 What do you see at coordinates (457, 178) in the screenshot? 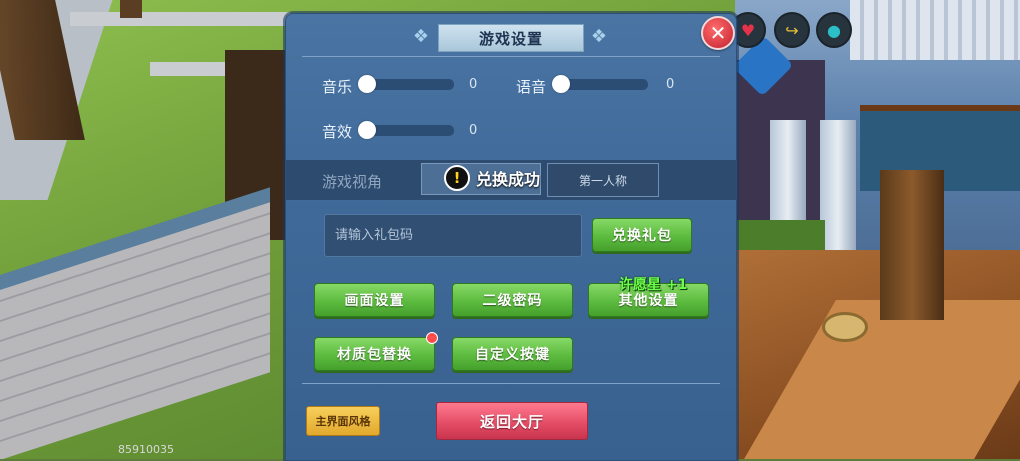
I see `warning-icon: !` at bounding box center [457, 178].